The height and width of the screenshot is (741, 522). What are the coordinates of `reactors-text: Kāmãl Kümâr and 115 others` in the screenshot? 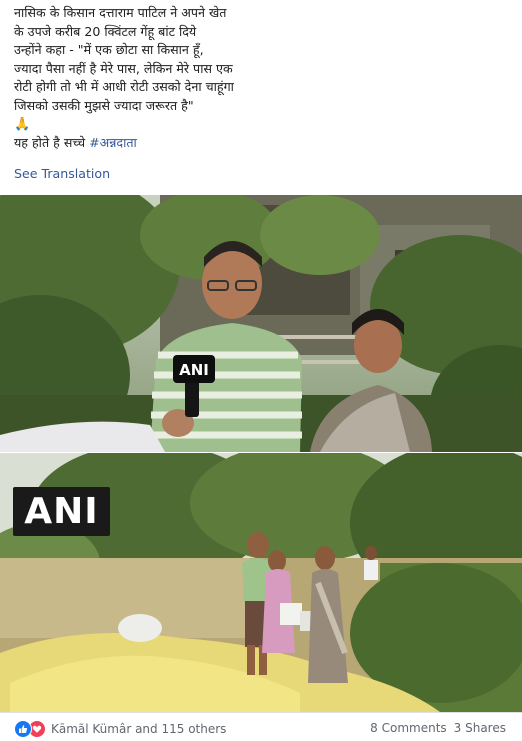 It's located at (139, 729).